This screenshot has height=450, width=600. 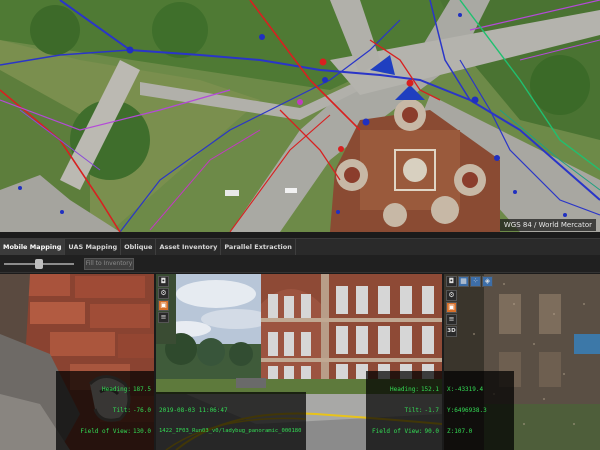 What do you see at coordinates (463, 281) in the screenshot?
I see `image-icon: ▦` at bounding box center [463, 281].